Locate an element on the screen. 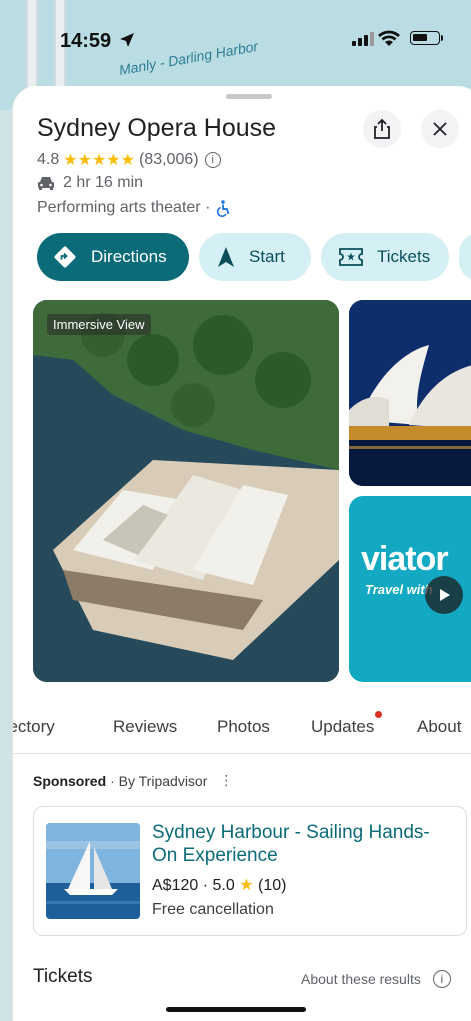 This screenshot has height=1021, width=471. directions-label: Directions is located at coordinates (129, 256).